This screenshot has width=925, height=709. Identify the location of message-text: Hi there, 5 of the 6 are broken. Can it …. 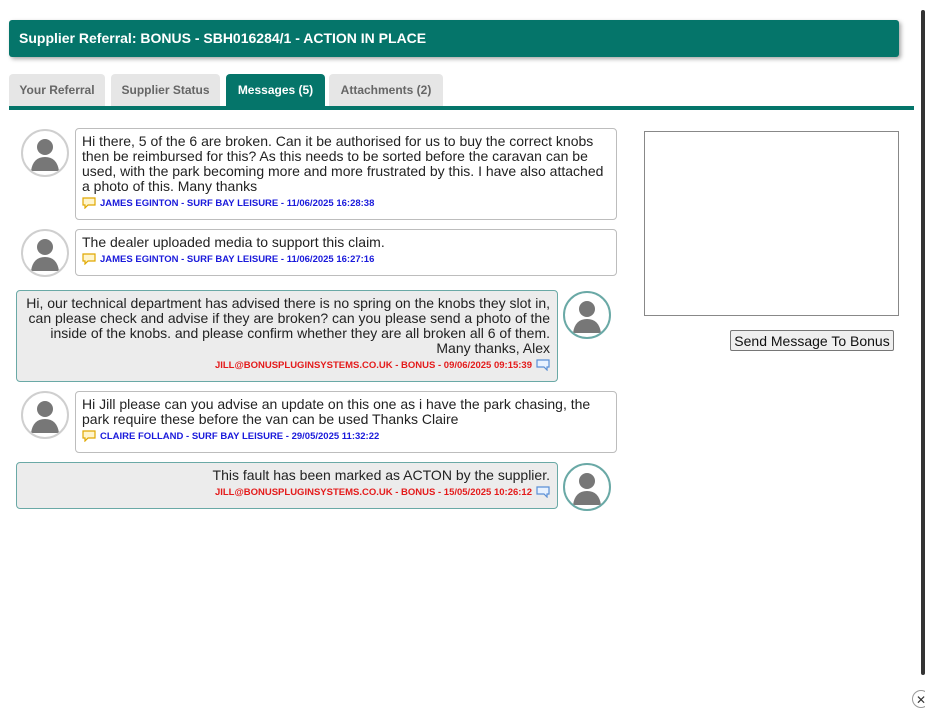
(343, 163).